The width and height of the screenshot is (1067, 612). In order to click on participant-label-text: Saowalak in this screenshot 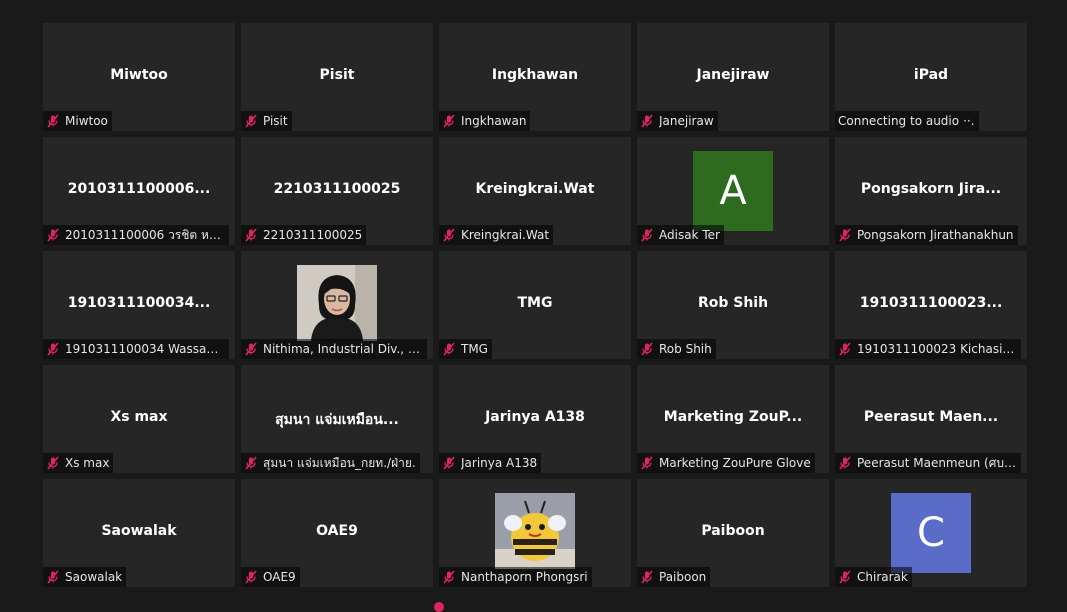, I will do `click(94, 577)`.